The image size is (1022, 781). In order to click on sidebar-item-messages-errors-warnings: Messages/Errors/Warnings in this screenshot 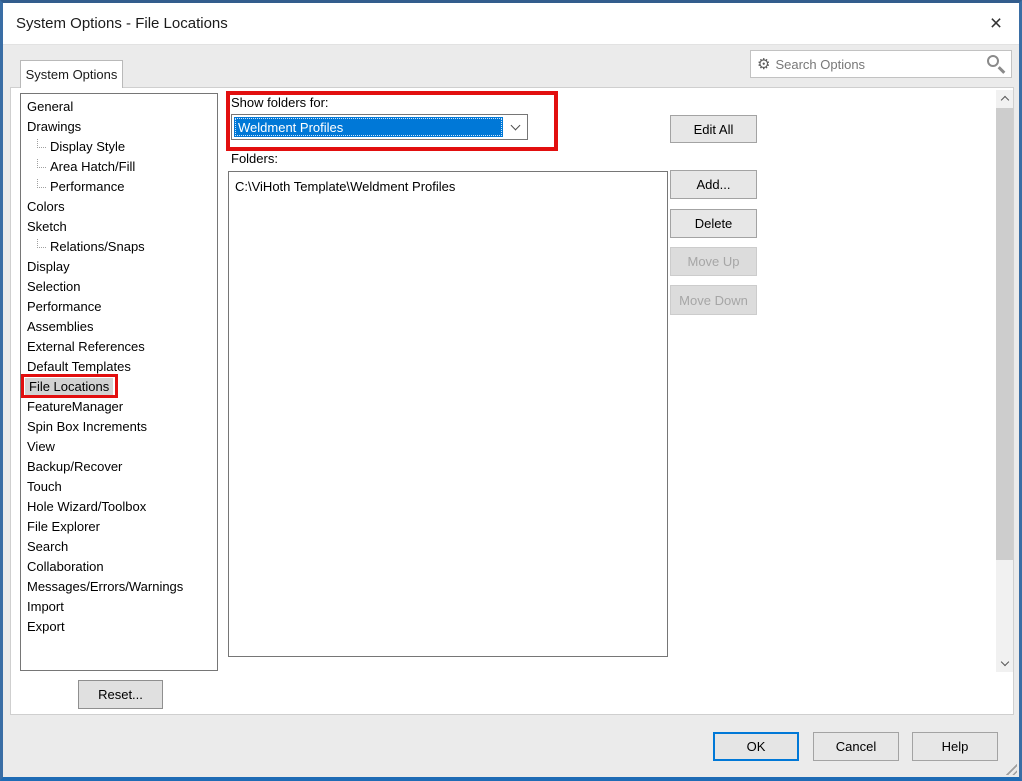, I will do `click(119, 586)`.